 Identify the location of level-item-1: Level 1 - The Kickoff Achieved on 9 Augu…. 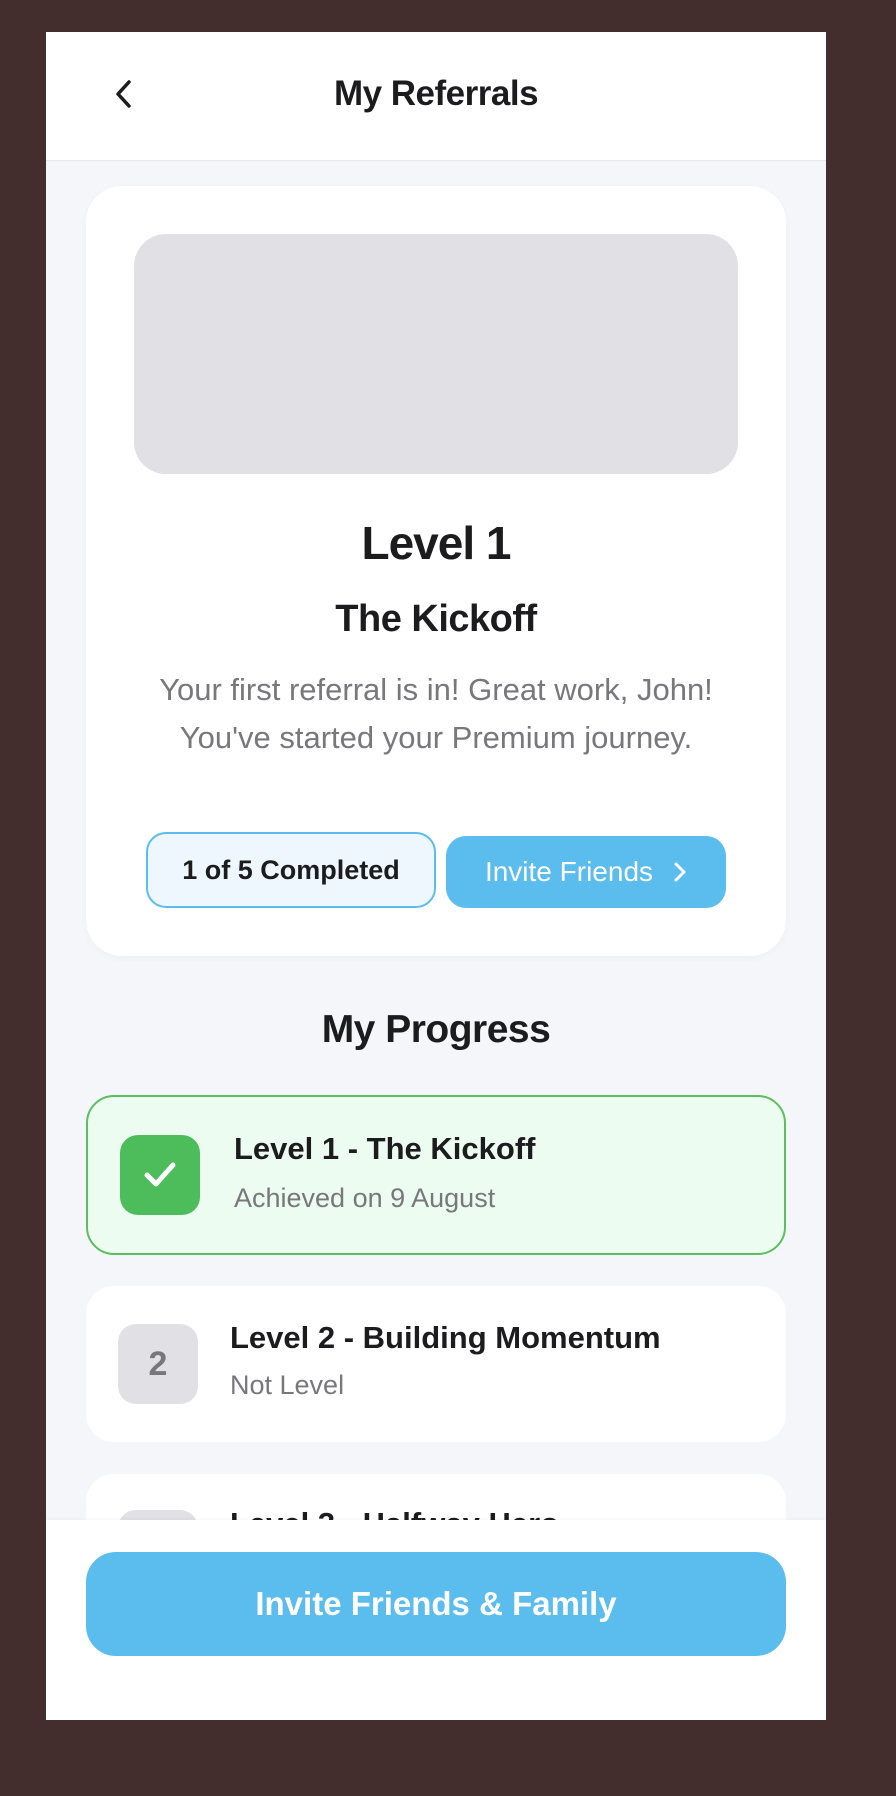
(436, 1175).